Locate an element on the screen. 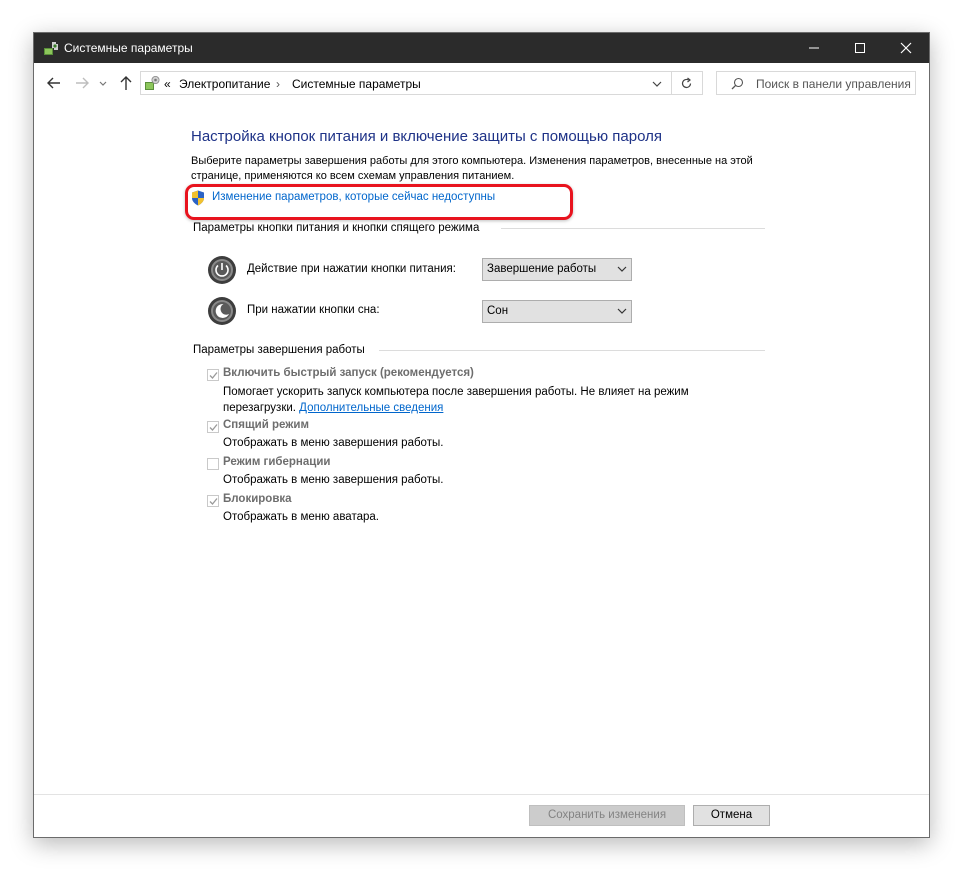 This screenshot has width=961, height=869. refresh-icon is located at coordinates (686, 83).